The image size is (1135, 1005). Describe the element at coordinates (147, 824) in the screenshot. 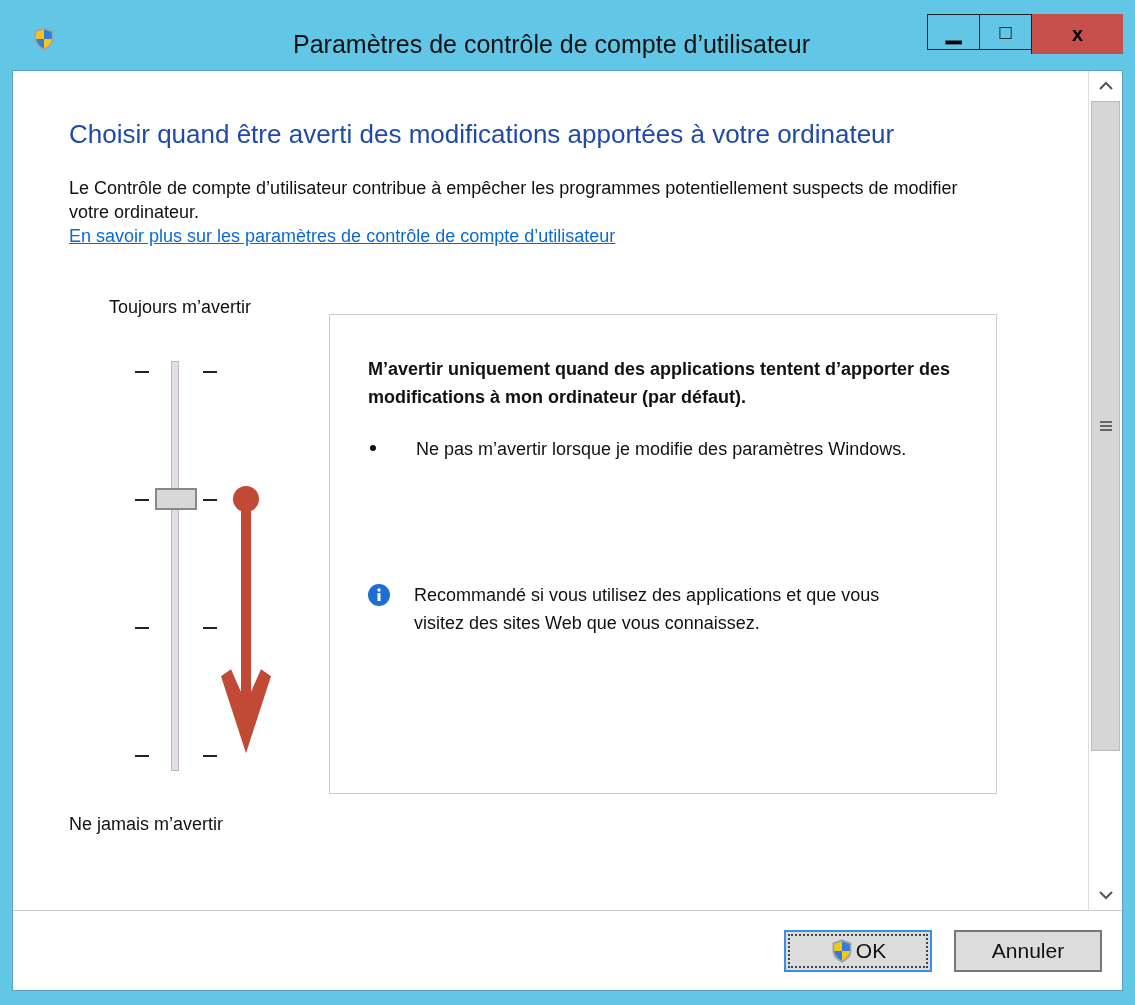

I see `bottom-label: Ne jamais m’avertir` at that location.